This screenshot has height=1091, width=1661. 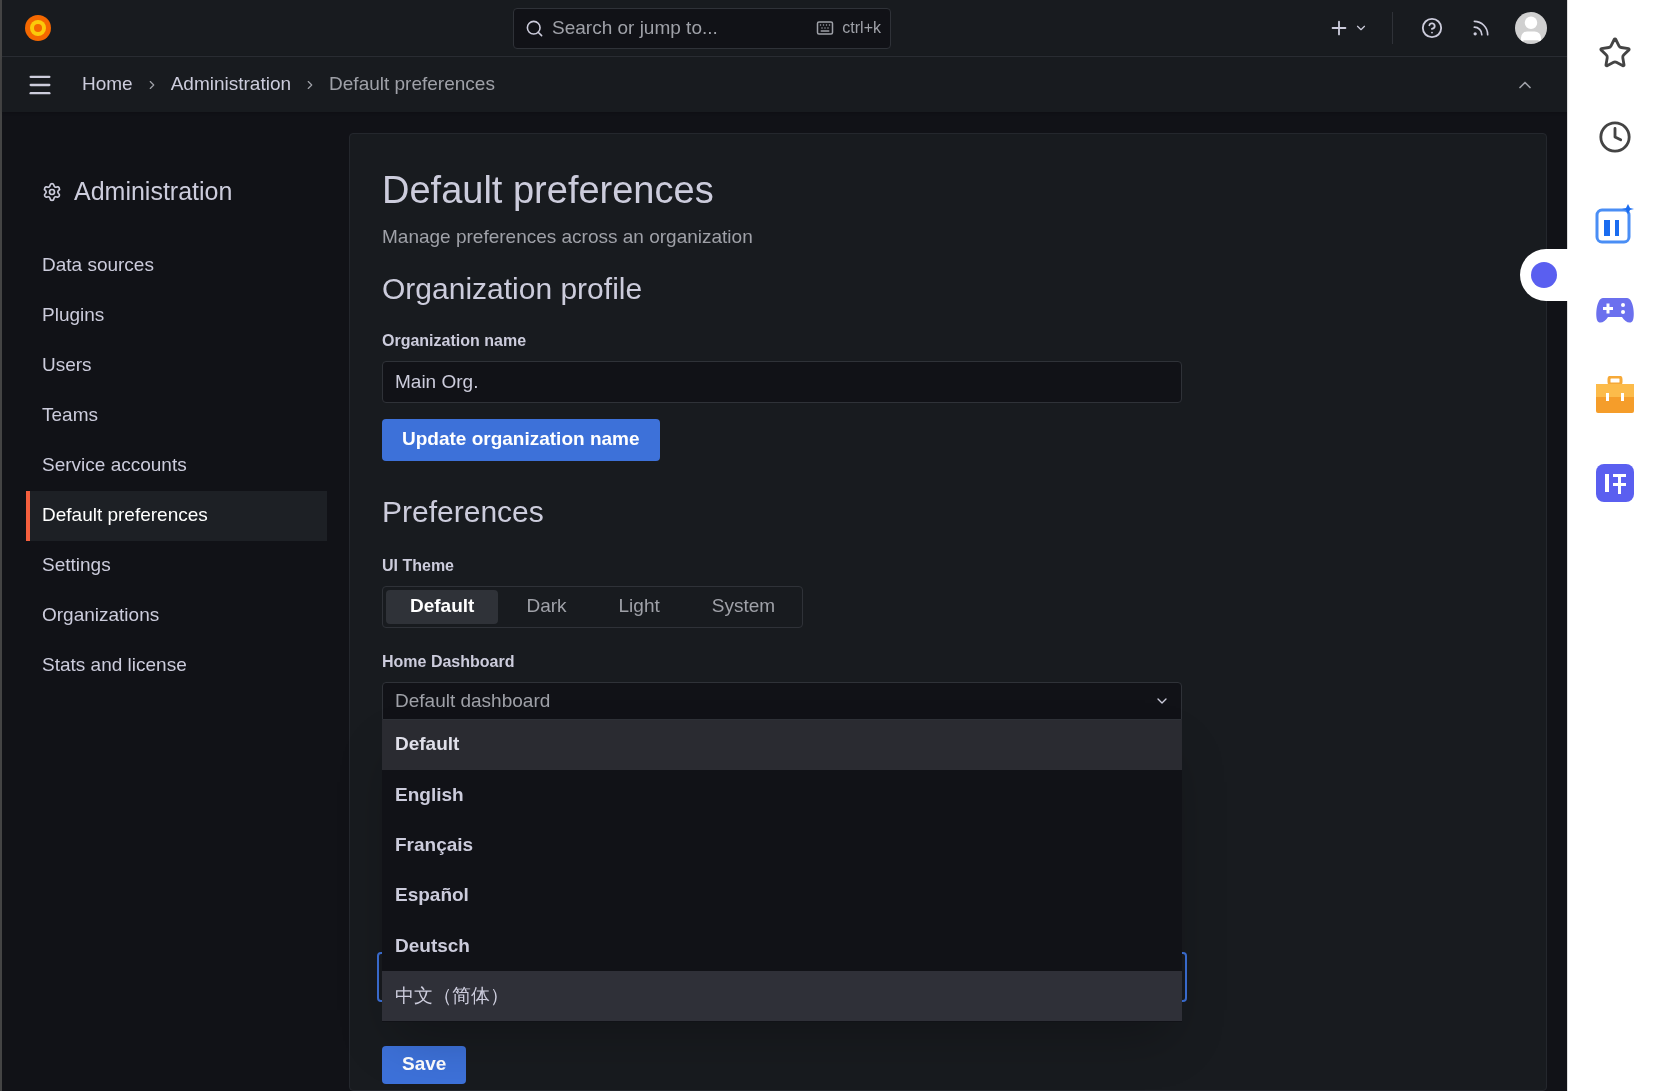 I want to click on sidebar-item: Organizations, so click(x=164, y=615).